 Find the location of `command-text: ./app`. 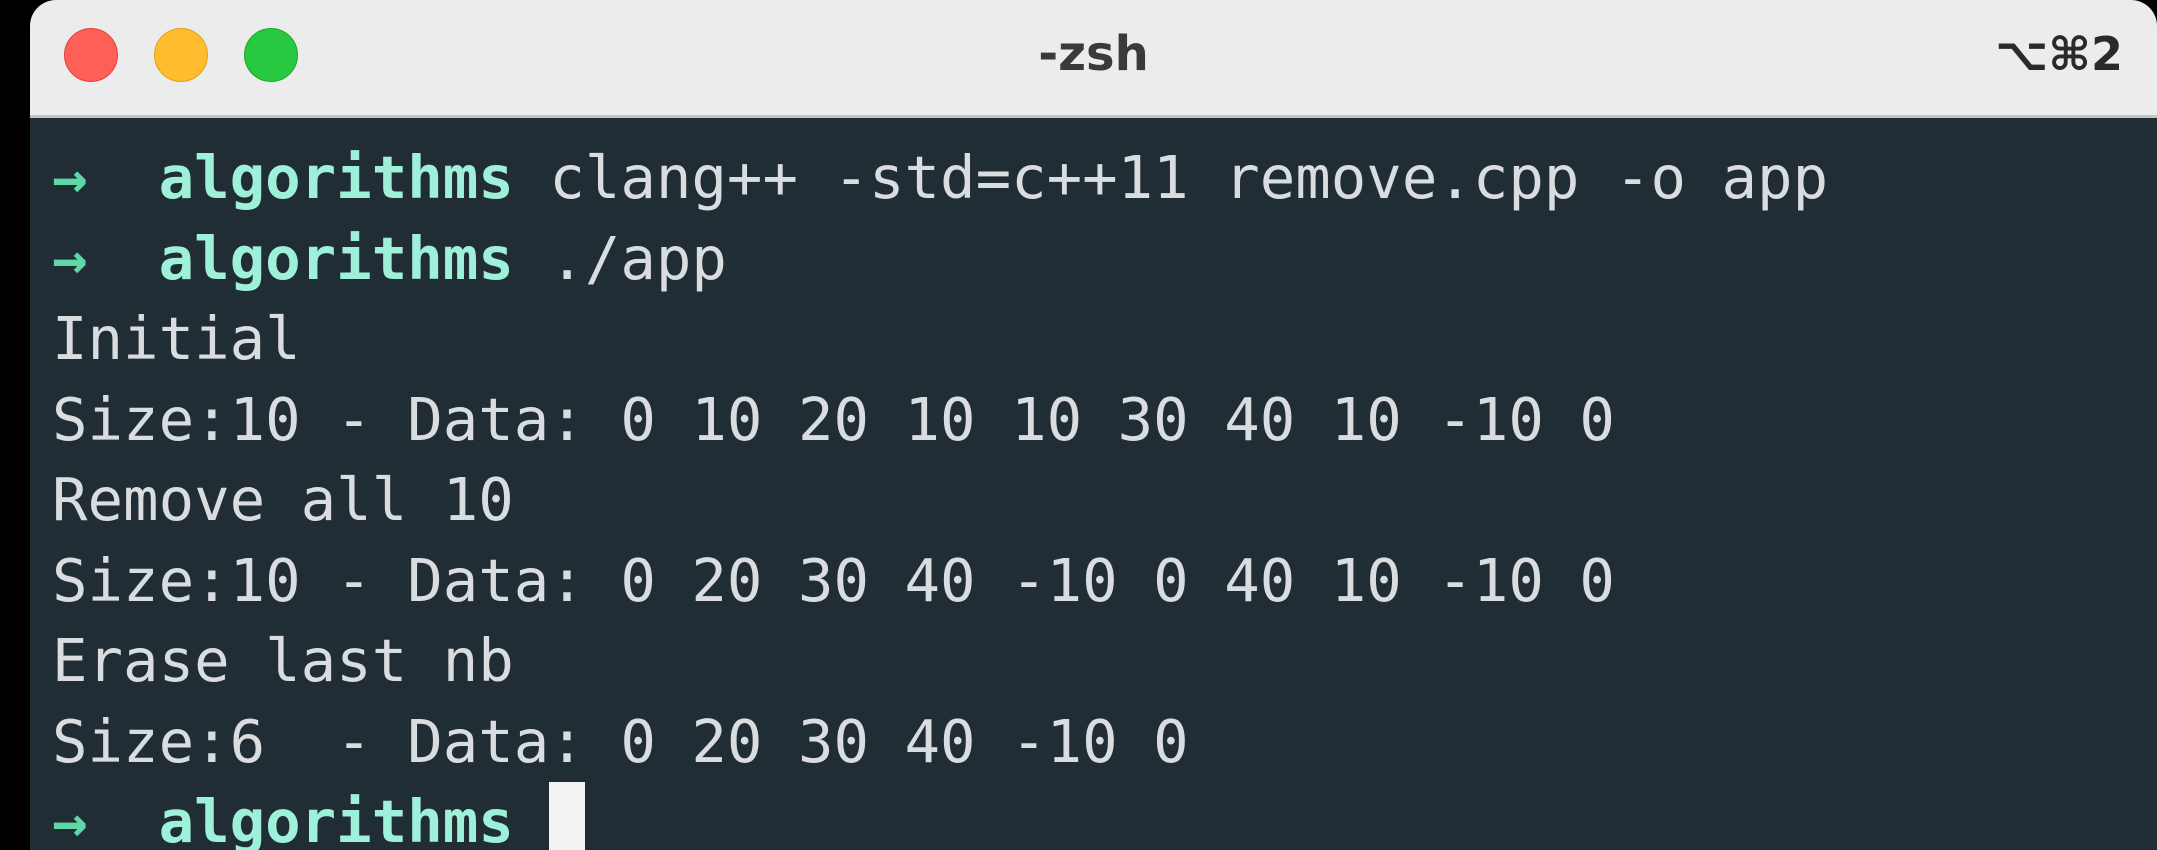

command-text: ./app is located at coordinates (638, 258).